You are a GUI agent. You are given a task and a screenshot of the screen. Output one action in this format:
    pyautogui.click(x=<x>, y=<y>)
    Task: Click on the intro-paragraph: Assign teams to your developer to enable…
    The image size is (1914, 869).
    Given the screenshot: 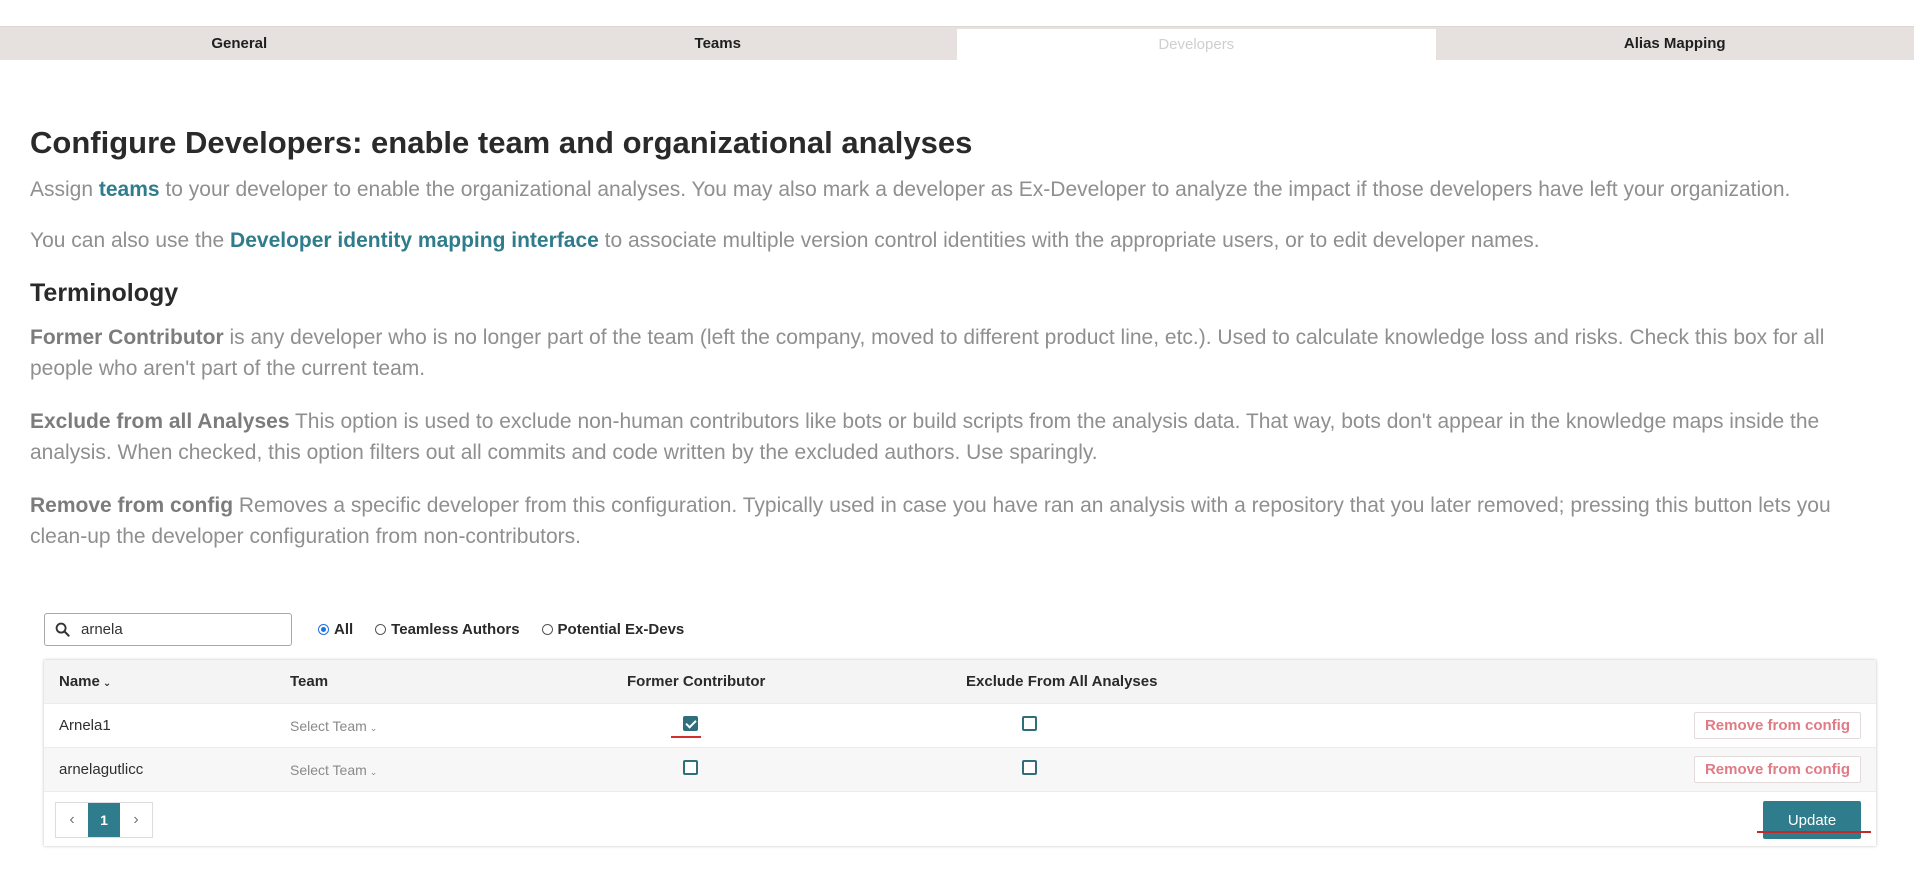 What is the action you would take?
    pyautogui.click(x=910, y=189)
    